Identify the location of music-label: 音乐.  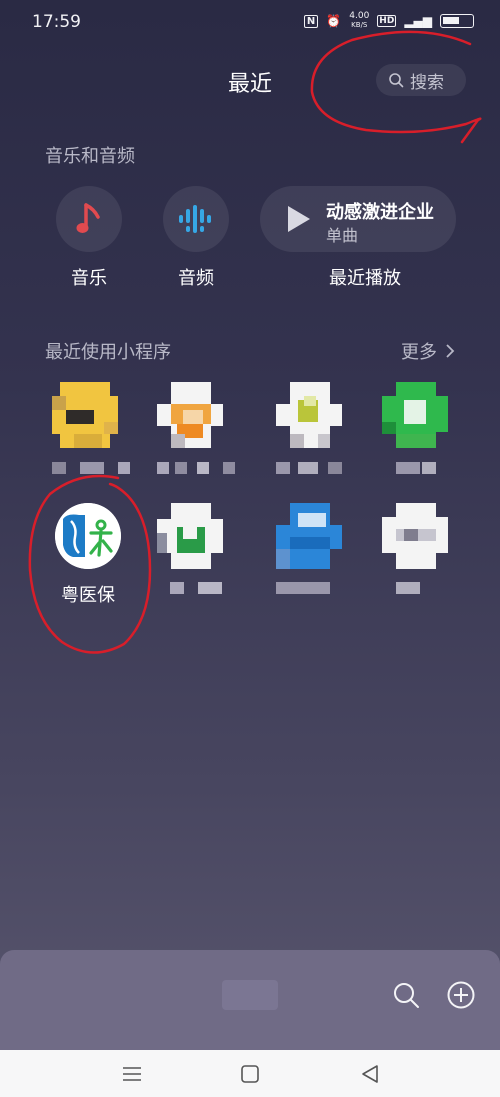
(89, 278).